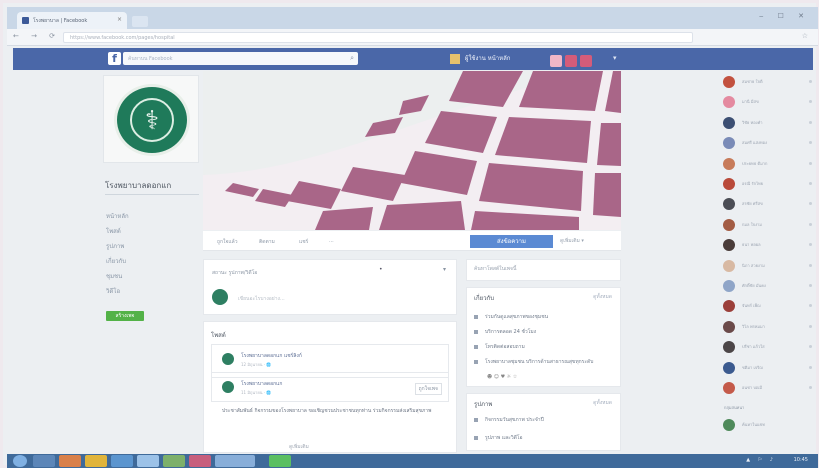 This screenshot has height=468, width=819. Describe the element at coordinates (767, 388) in the screenshot. I see `chat-friend-row: อนุชา บุญมี` at that location.